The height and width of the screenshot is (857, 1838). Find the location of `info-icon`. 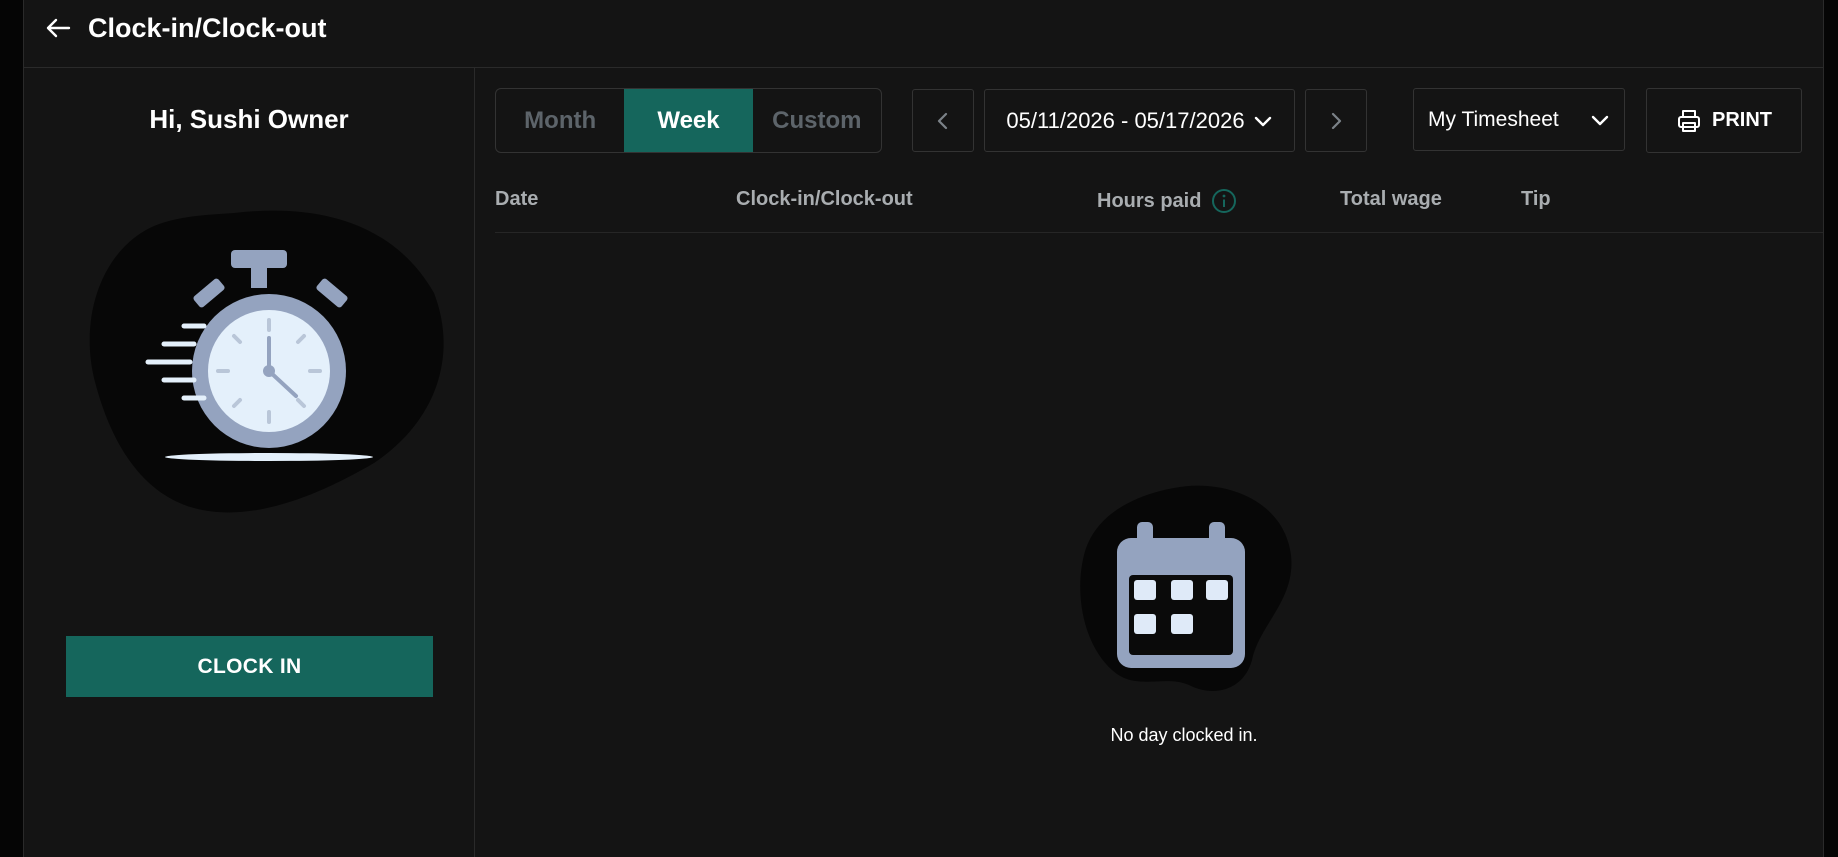

info-icon is located at coordinates (1224, 201).